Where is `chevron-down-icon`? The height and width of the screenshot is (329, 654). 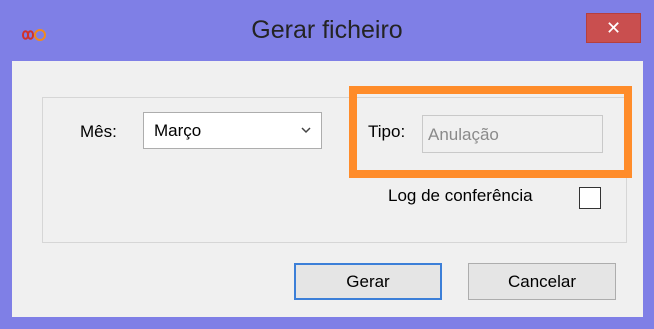
chevron-down-icon is located at coordinates (306, 130).